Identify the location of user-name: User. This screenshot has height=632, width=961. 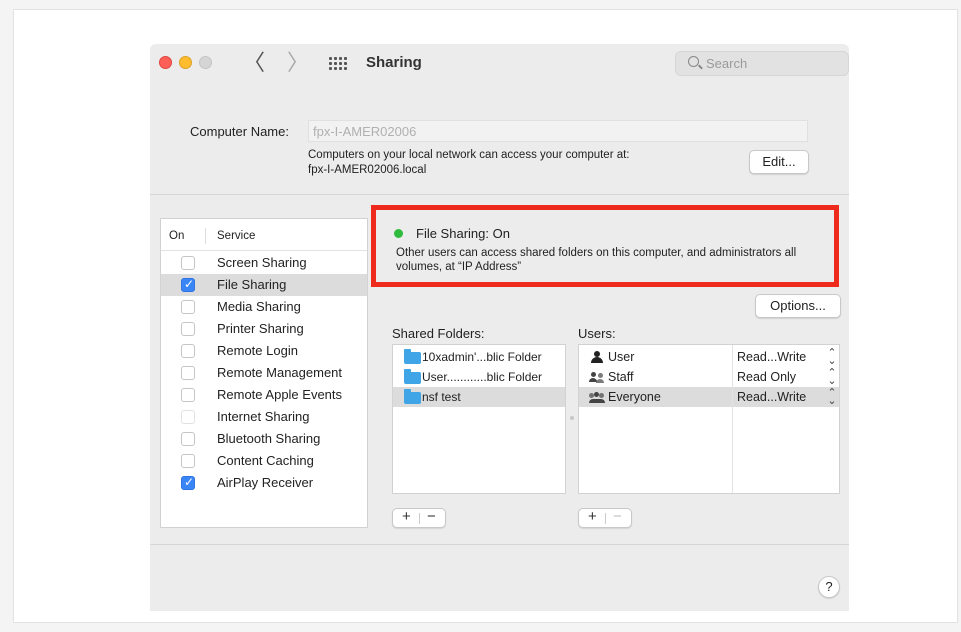
(621, 357).